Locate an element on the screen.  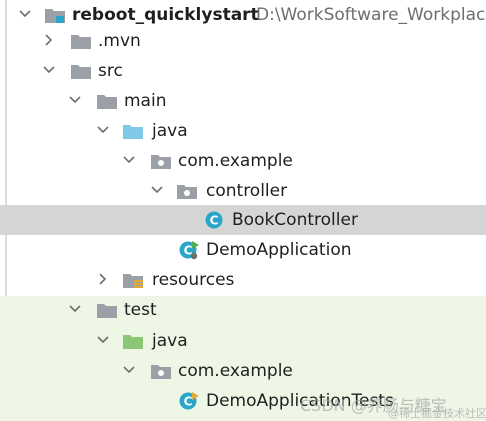
node-label-mvn: .mvn is located at coordinates (119, 41).